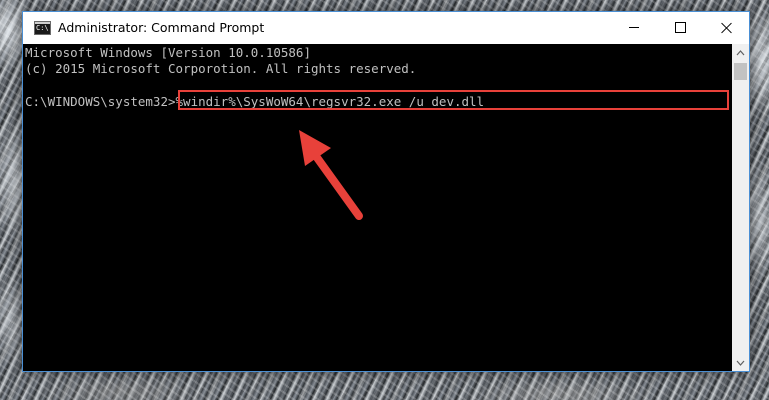 This screenshot has width=769, height=400. What do you see at coordinates (740, 71) in the screenshot?
I see `scroll-thumb` at bounding box center [740, 71].